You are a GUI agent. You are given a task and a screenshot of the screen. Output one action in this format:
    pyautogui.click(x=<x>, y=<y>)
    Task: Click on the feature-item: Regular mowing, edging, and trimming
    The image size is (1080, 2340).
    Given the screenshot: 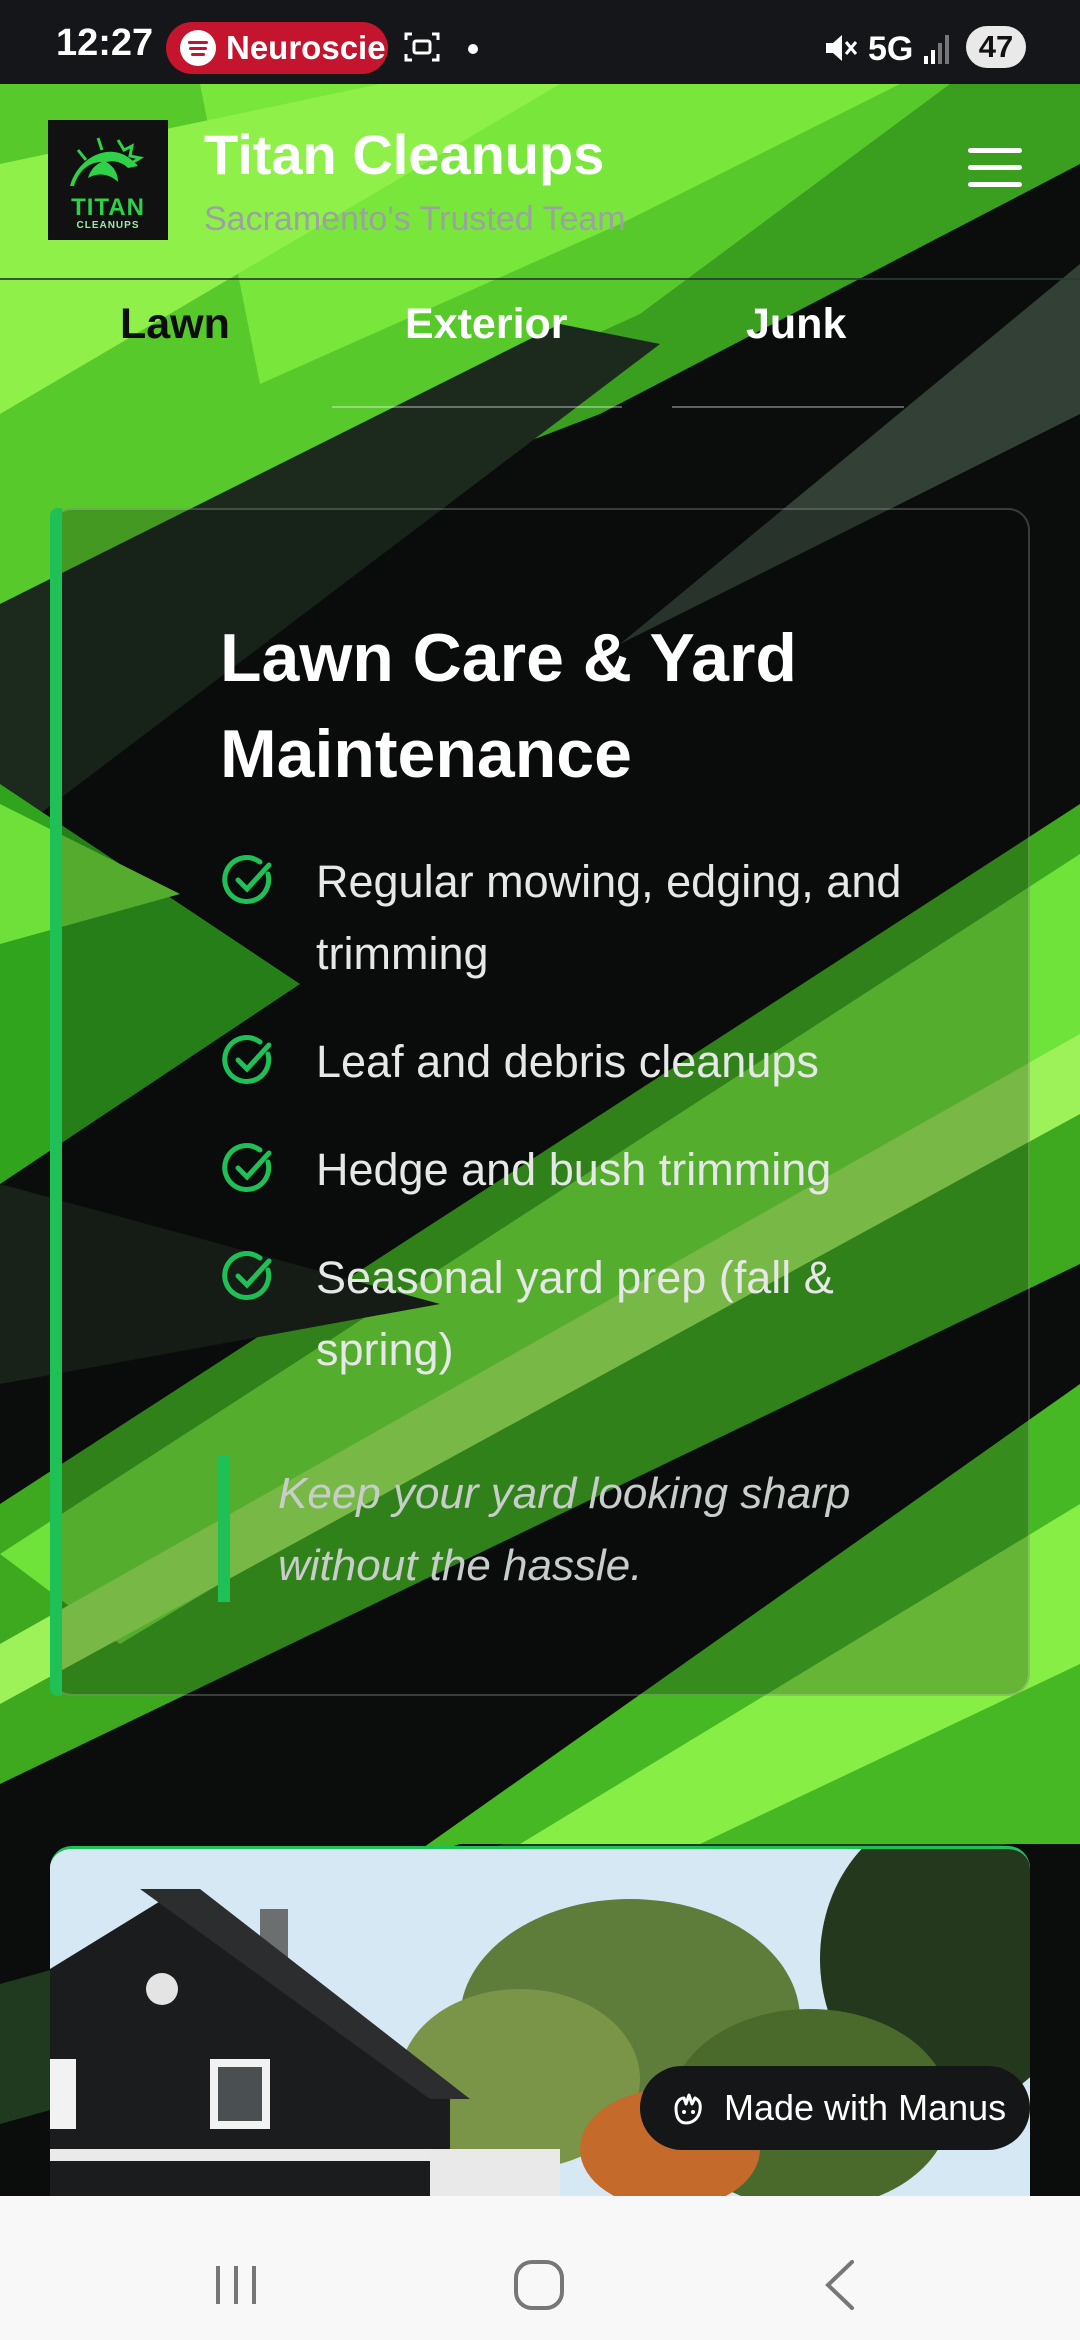 What is the action you would take?
    pyautogui.click(x=609, y=917)
    